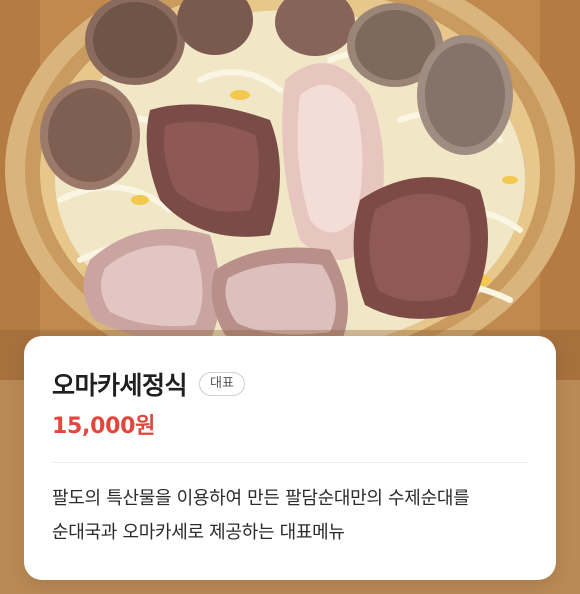  What do you see at coordinates (290, 462) in the screenshot?
I see `divider` at bounding box center [290, 462].